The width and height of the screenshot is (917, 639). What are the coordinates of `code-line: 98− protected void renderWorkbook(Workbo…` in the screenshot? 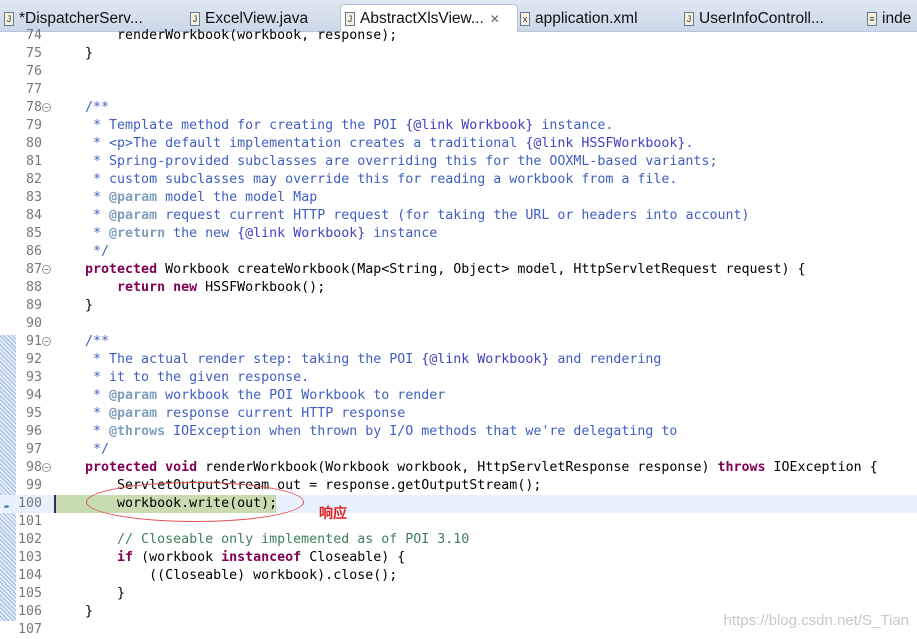 It's located at (458, 468).